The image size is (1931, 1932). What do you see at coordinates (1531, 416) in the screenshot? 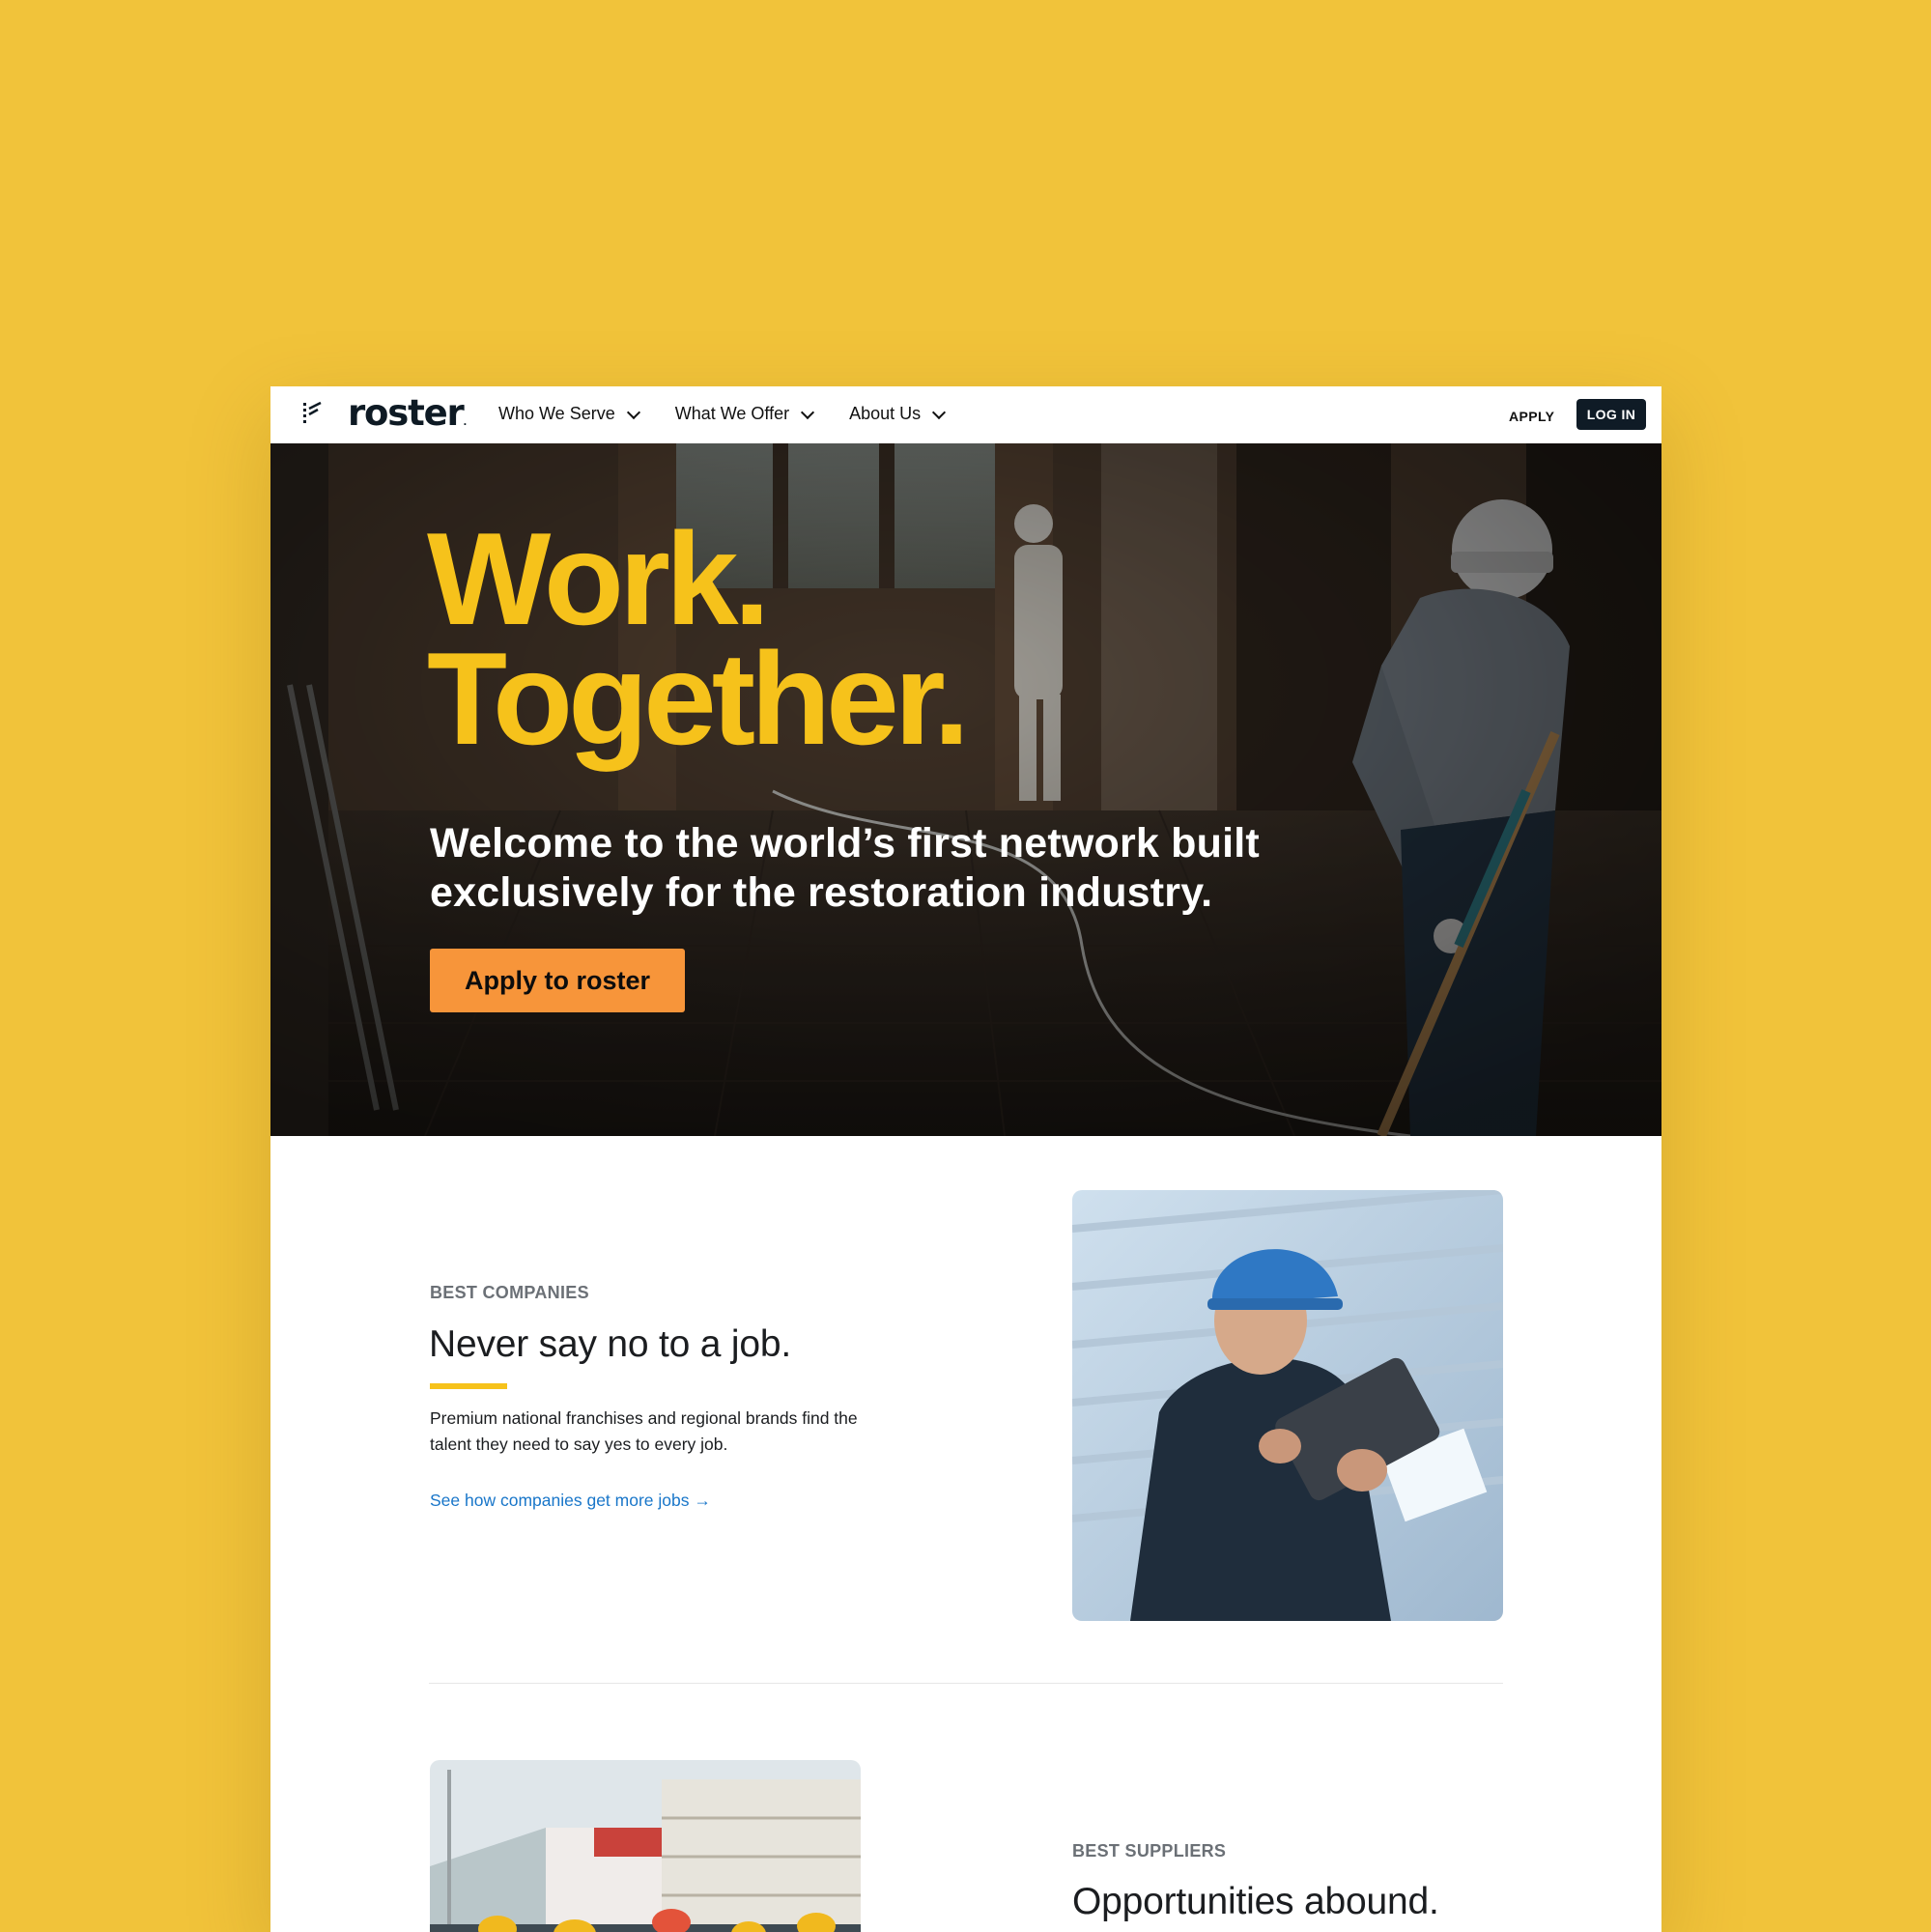
I see `apply-link: APPLY` at bounding box center [1531, 416].